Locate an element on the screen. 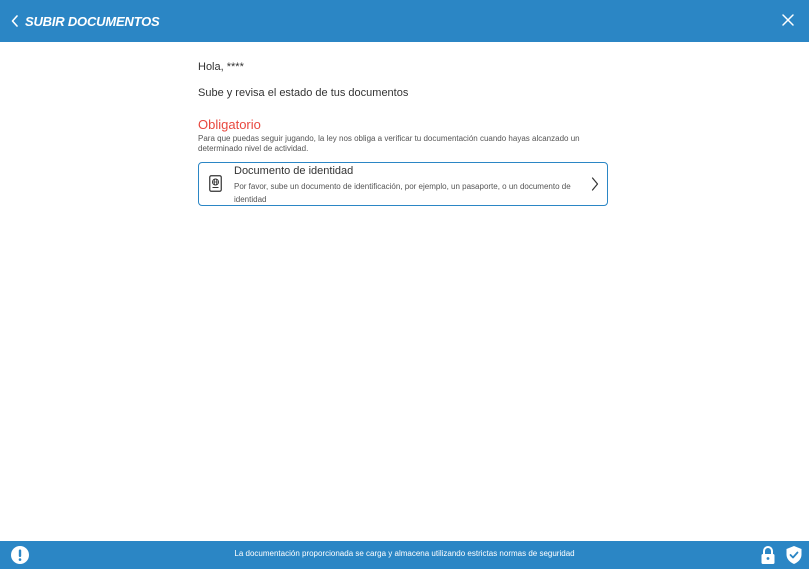 This screenshot has height=569, width=809. back-button: SUBIR DOCUMENTOS is located at coordinates (85, 21).